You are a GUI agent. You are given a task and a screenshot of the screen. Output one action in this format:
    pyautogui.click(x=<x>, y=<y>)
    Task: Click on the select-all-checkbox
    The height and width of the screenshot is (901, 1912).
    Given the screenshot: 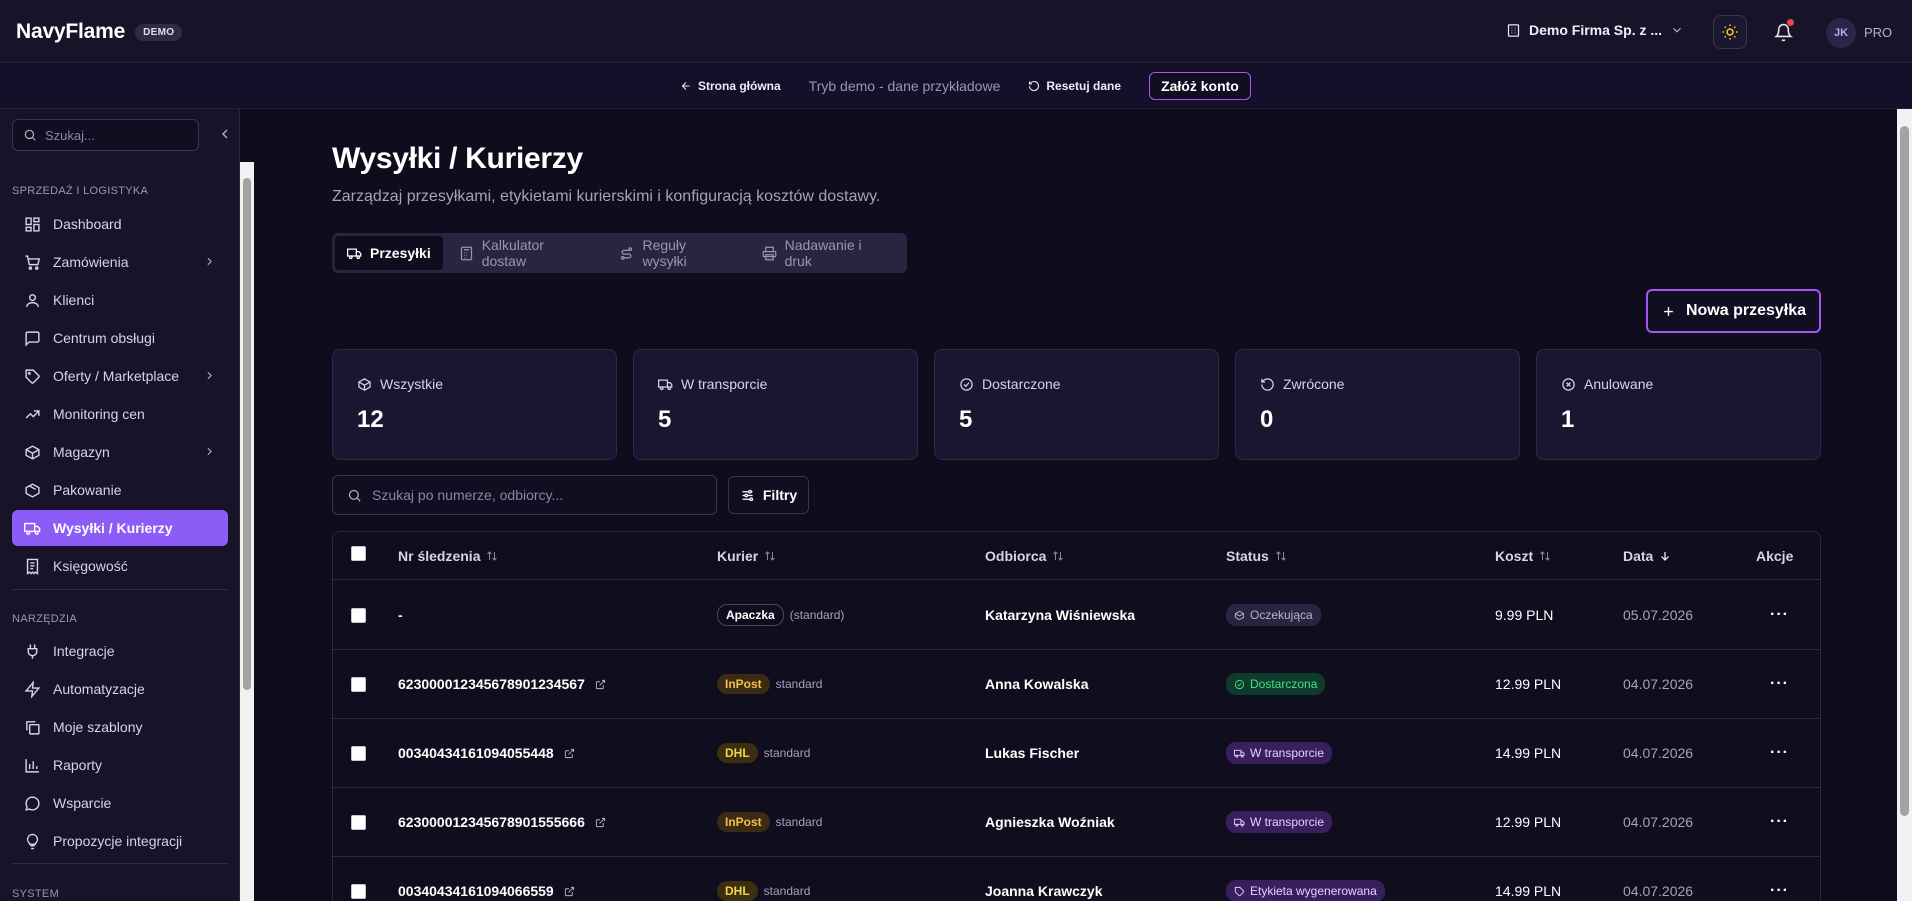 What is the action you would take?
    pyautogui.click(x=358, y=553)
    